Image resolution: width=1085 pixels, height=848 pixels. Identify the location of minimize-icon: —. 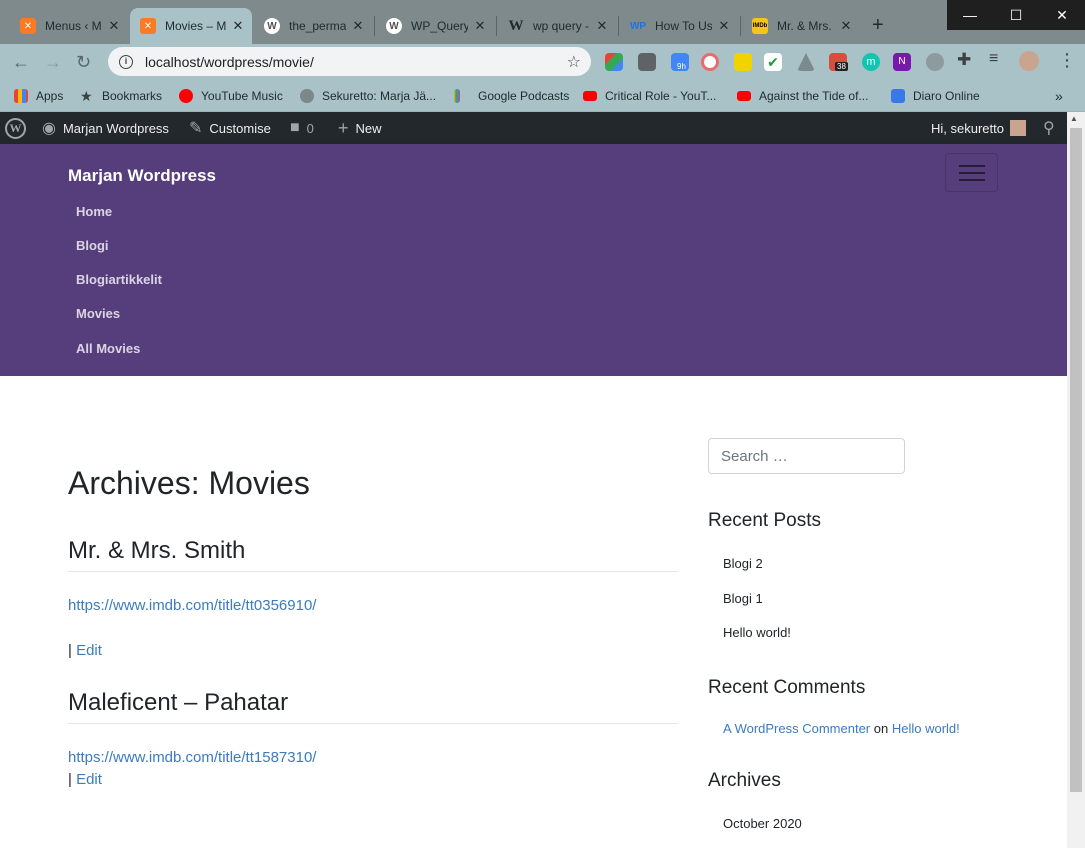
(970, 15).